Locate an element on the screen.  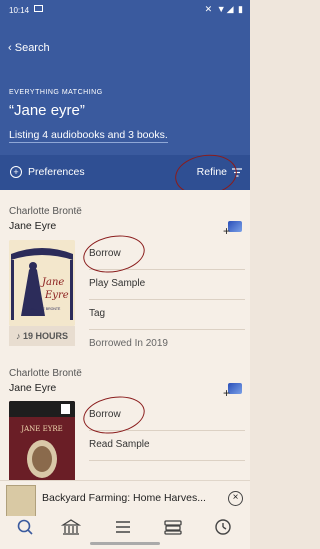
back-label: Search is located at coordinates (32, 48).